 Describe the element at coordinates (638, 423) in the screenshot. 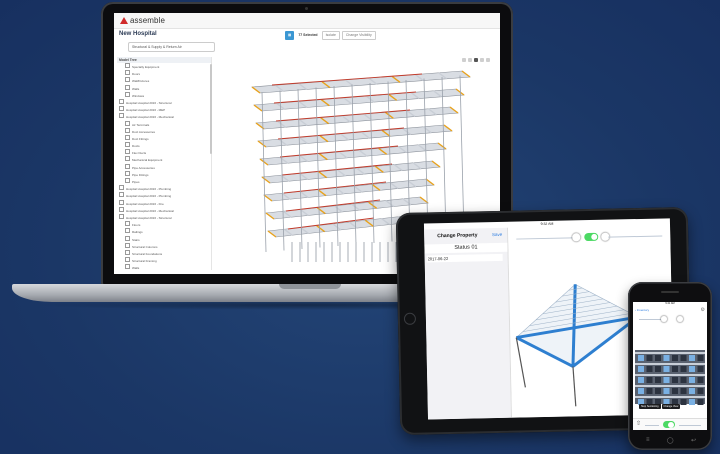

I see `share-icon: ⇧` at that location.